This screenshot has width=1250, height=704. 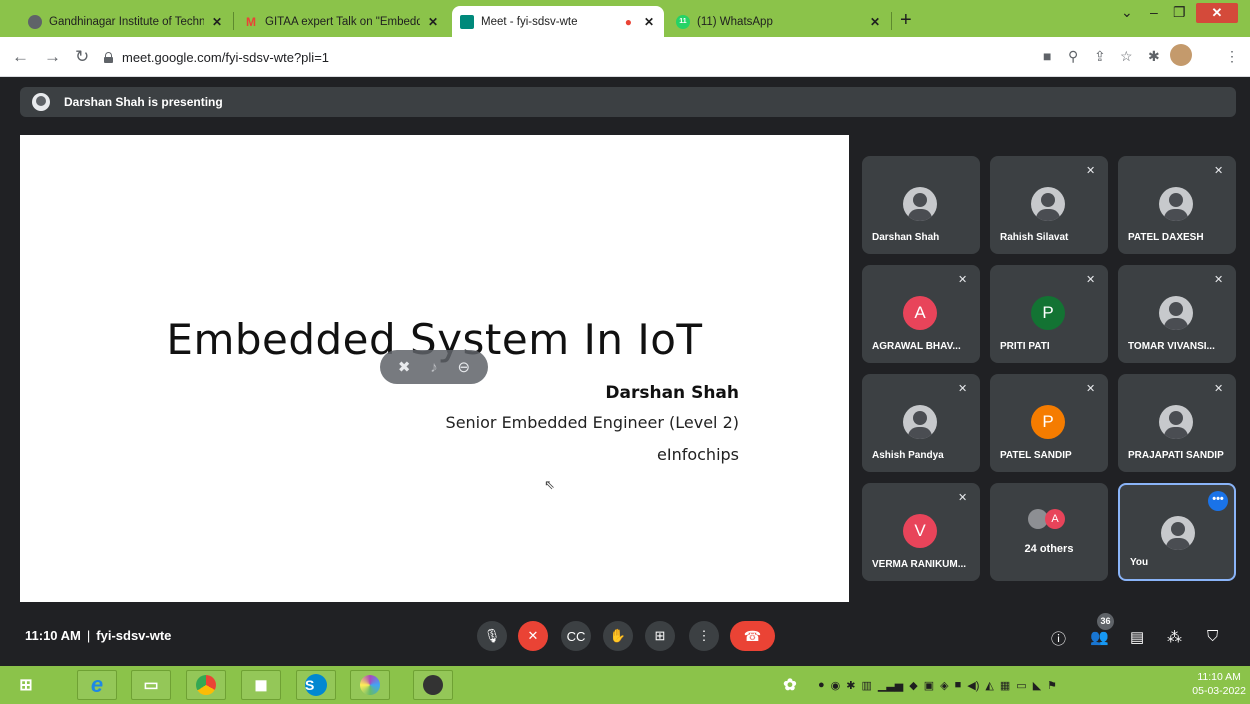 I want to click on skype-icon: S, so click(x=316, y=685).